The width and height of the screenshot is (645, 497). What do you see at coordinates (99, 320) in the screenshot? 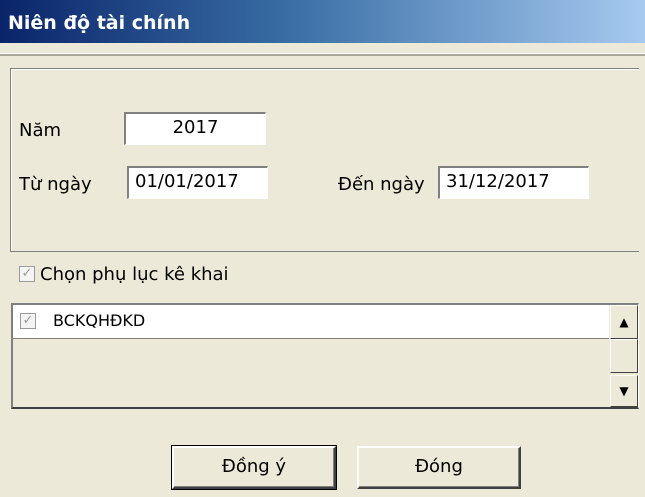
I see `list-item-label: BCKQHĐKD` at bounding box center [99, 320].